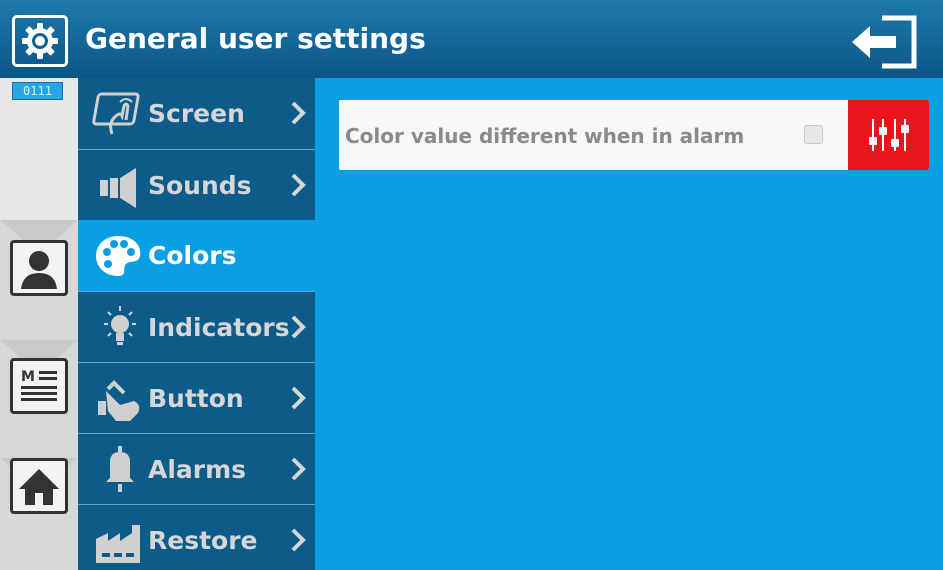 The width and height of the screenshot is (943, 570). Describe the element at coordinates (203, 540) in the screenshot. I see `menu-item-label: Restore` at that location.